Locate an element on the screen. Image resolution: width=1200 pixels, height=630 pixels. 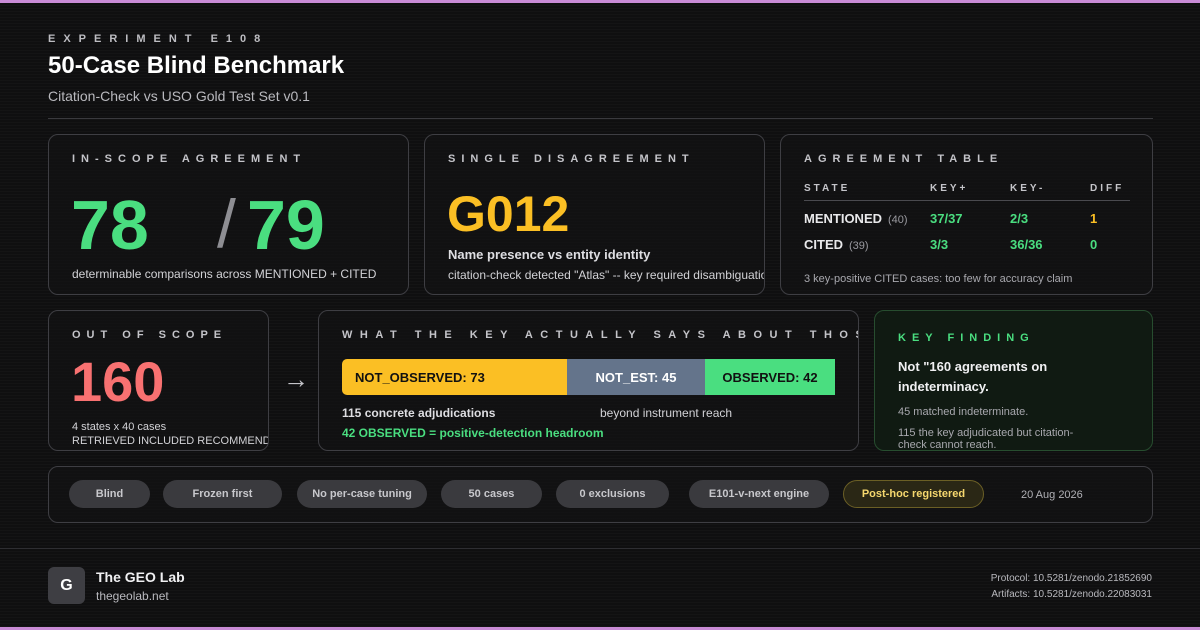
state-name: MENTIONED is located at coordinates (843, 219).